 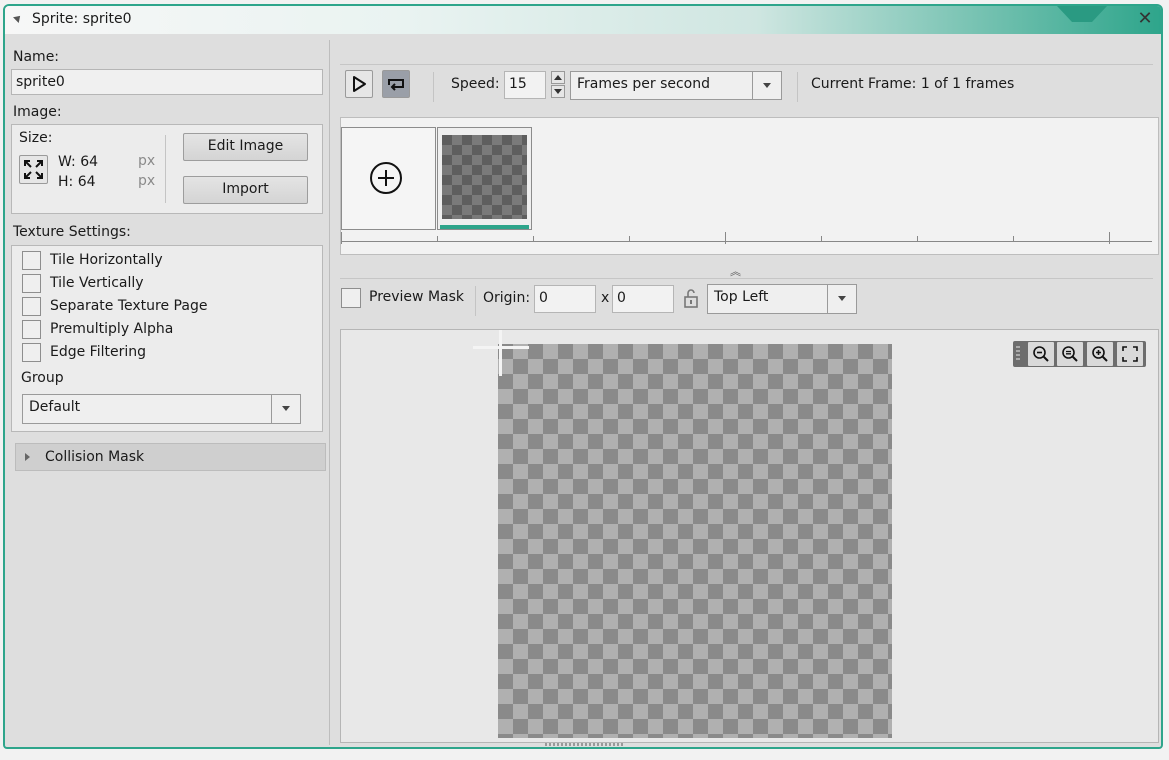 I want to click on zoom-out-button, so click(x=1041, y=354).